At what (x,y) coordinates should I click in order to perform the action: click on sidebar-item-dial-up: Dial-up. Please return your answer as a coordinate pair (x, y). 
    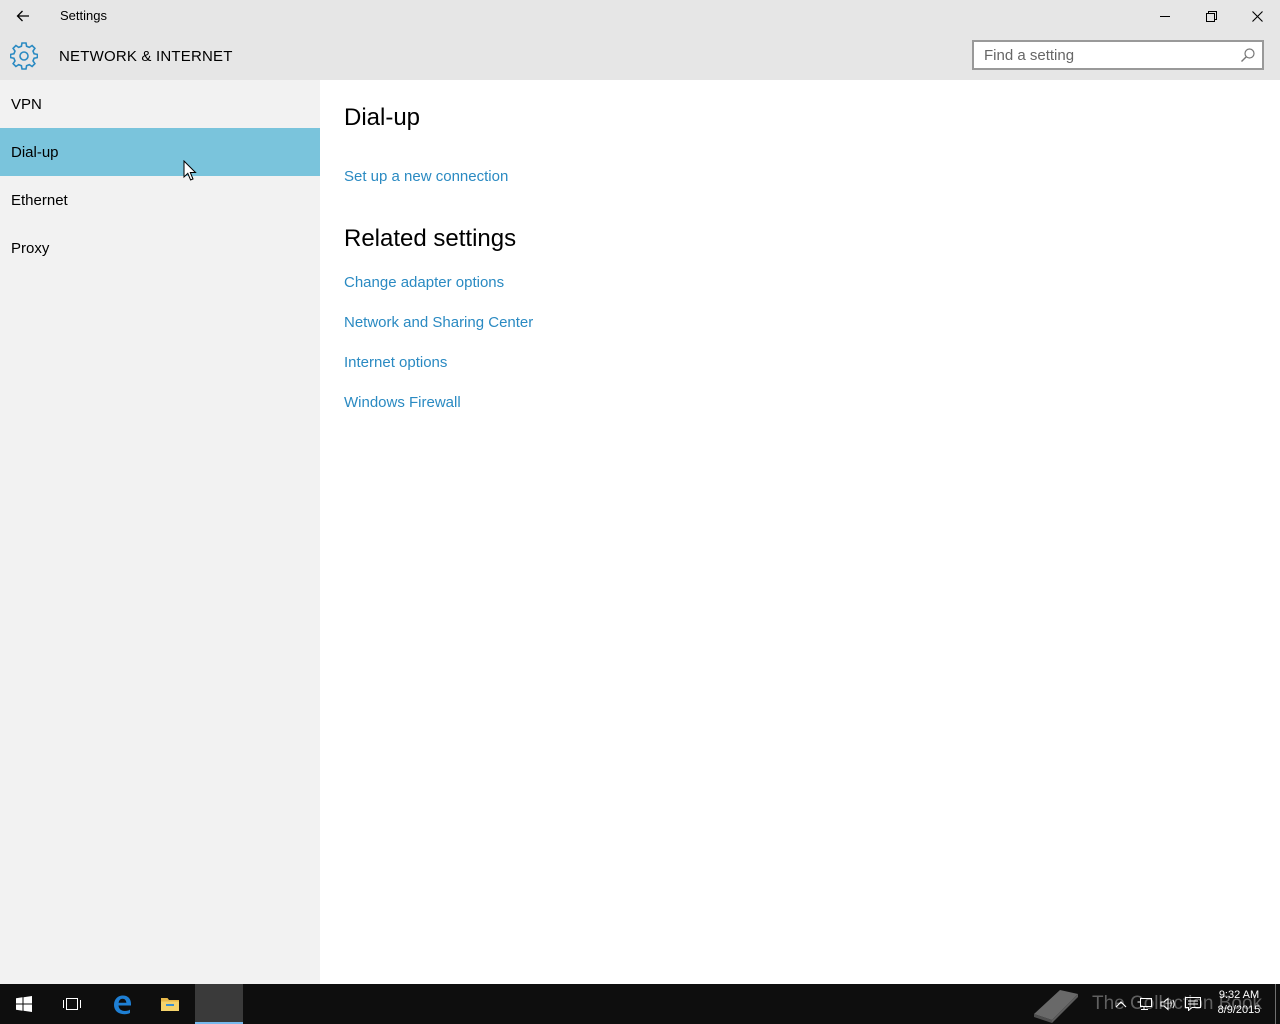
    Looking at the image, I should click on (160, 152).